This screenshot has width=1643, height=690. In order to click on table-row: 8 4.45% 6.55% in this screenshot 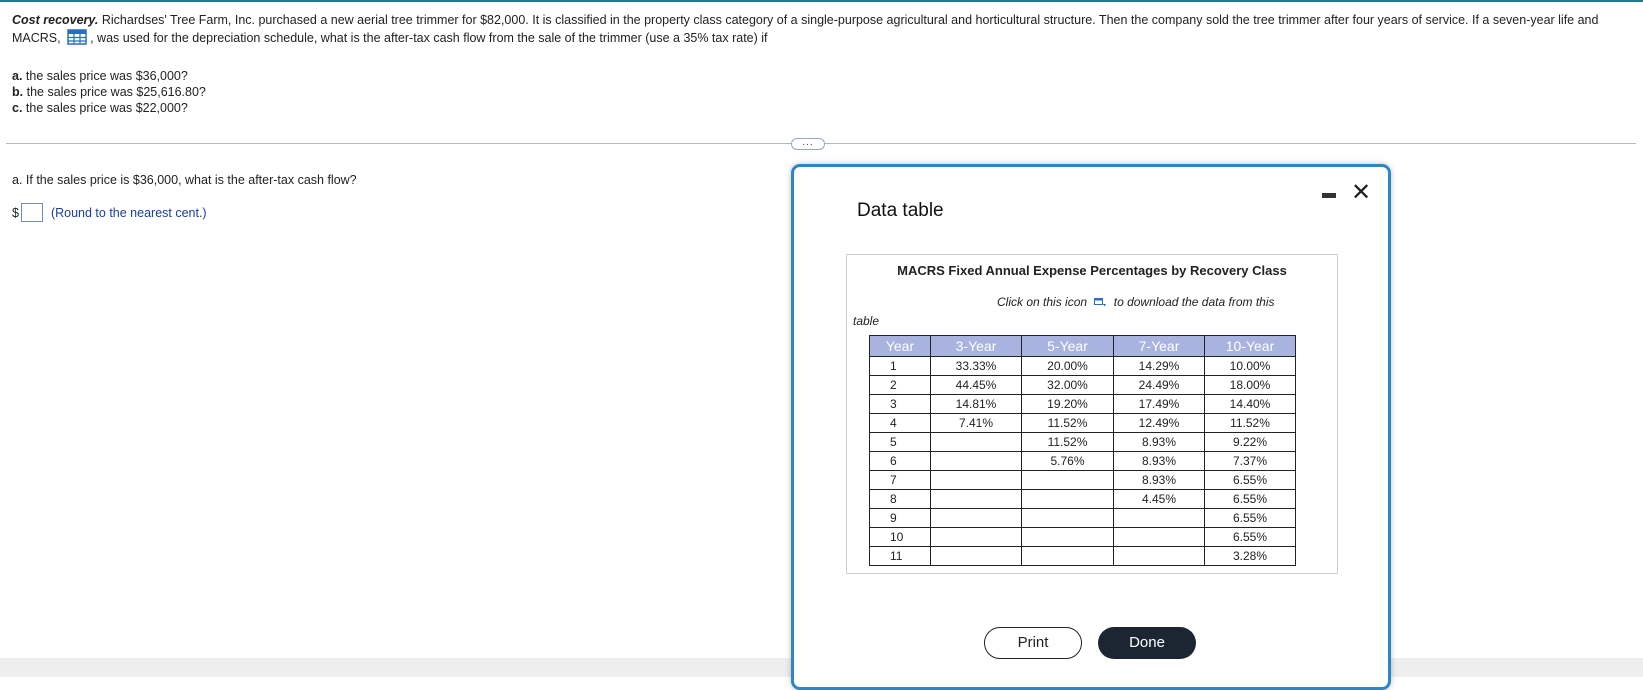, I will do `click(1082, 499)`.